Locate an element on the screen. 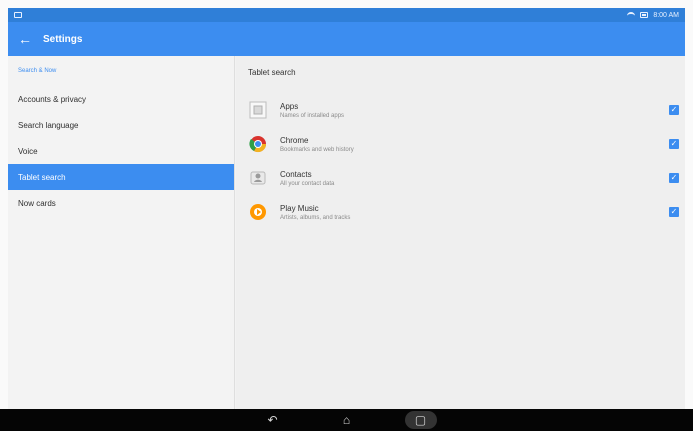  search-source-title: Chrome is located at coordinates (294, 140).